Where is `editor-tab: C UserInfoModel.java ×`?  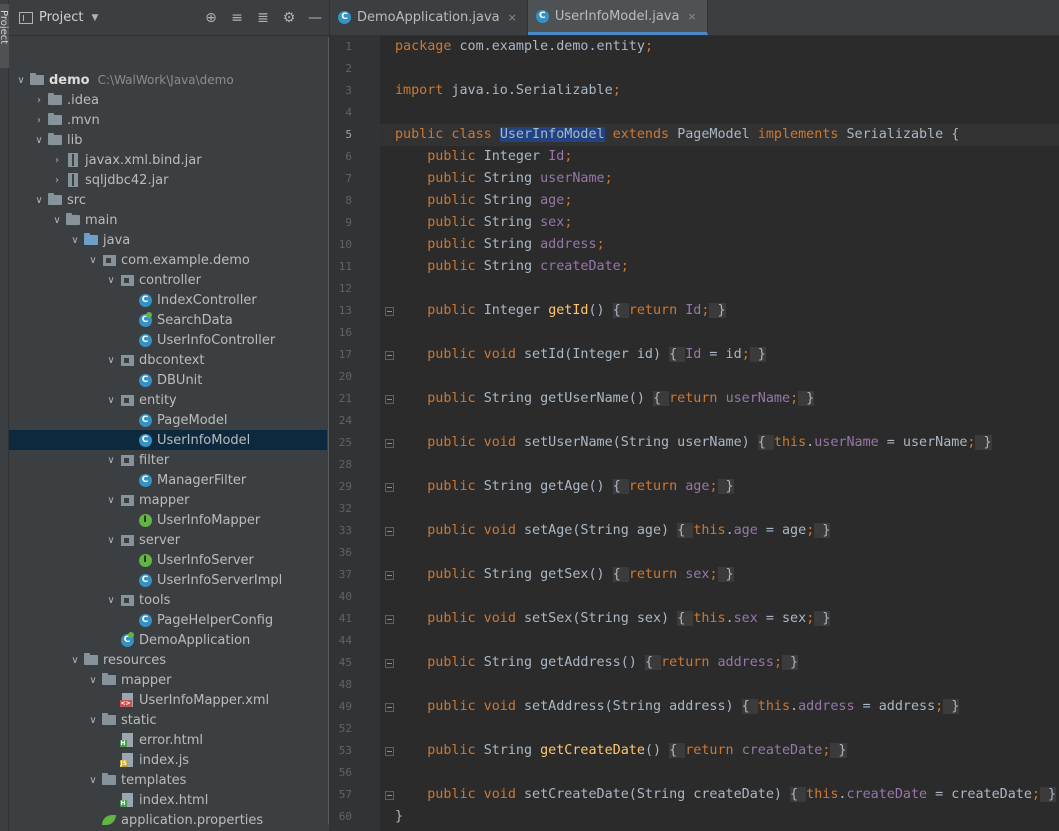 editor-tab: C UserInfoModel.java × is located at coordinates (617, 17).